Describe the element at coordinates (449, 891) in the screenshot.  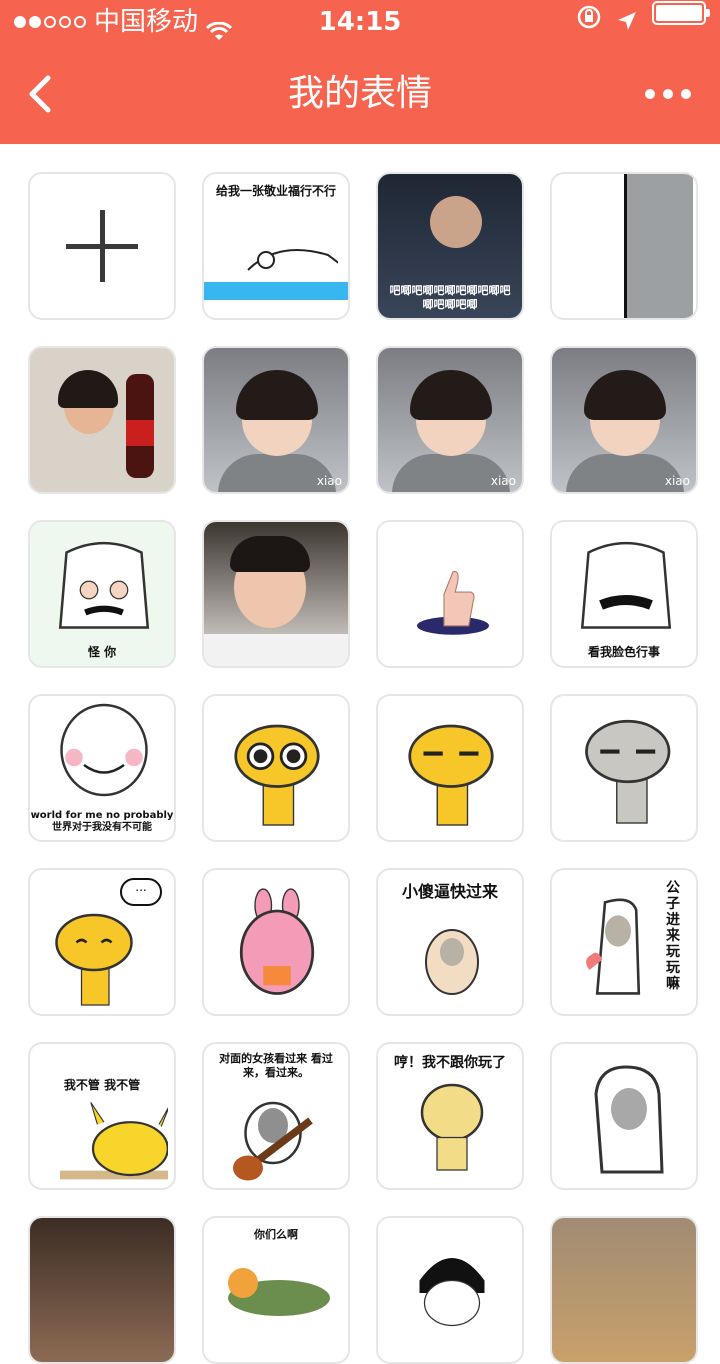
I see `sticker-caption: 小傻逼快过来` at that location.